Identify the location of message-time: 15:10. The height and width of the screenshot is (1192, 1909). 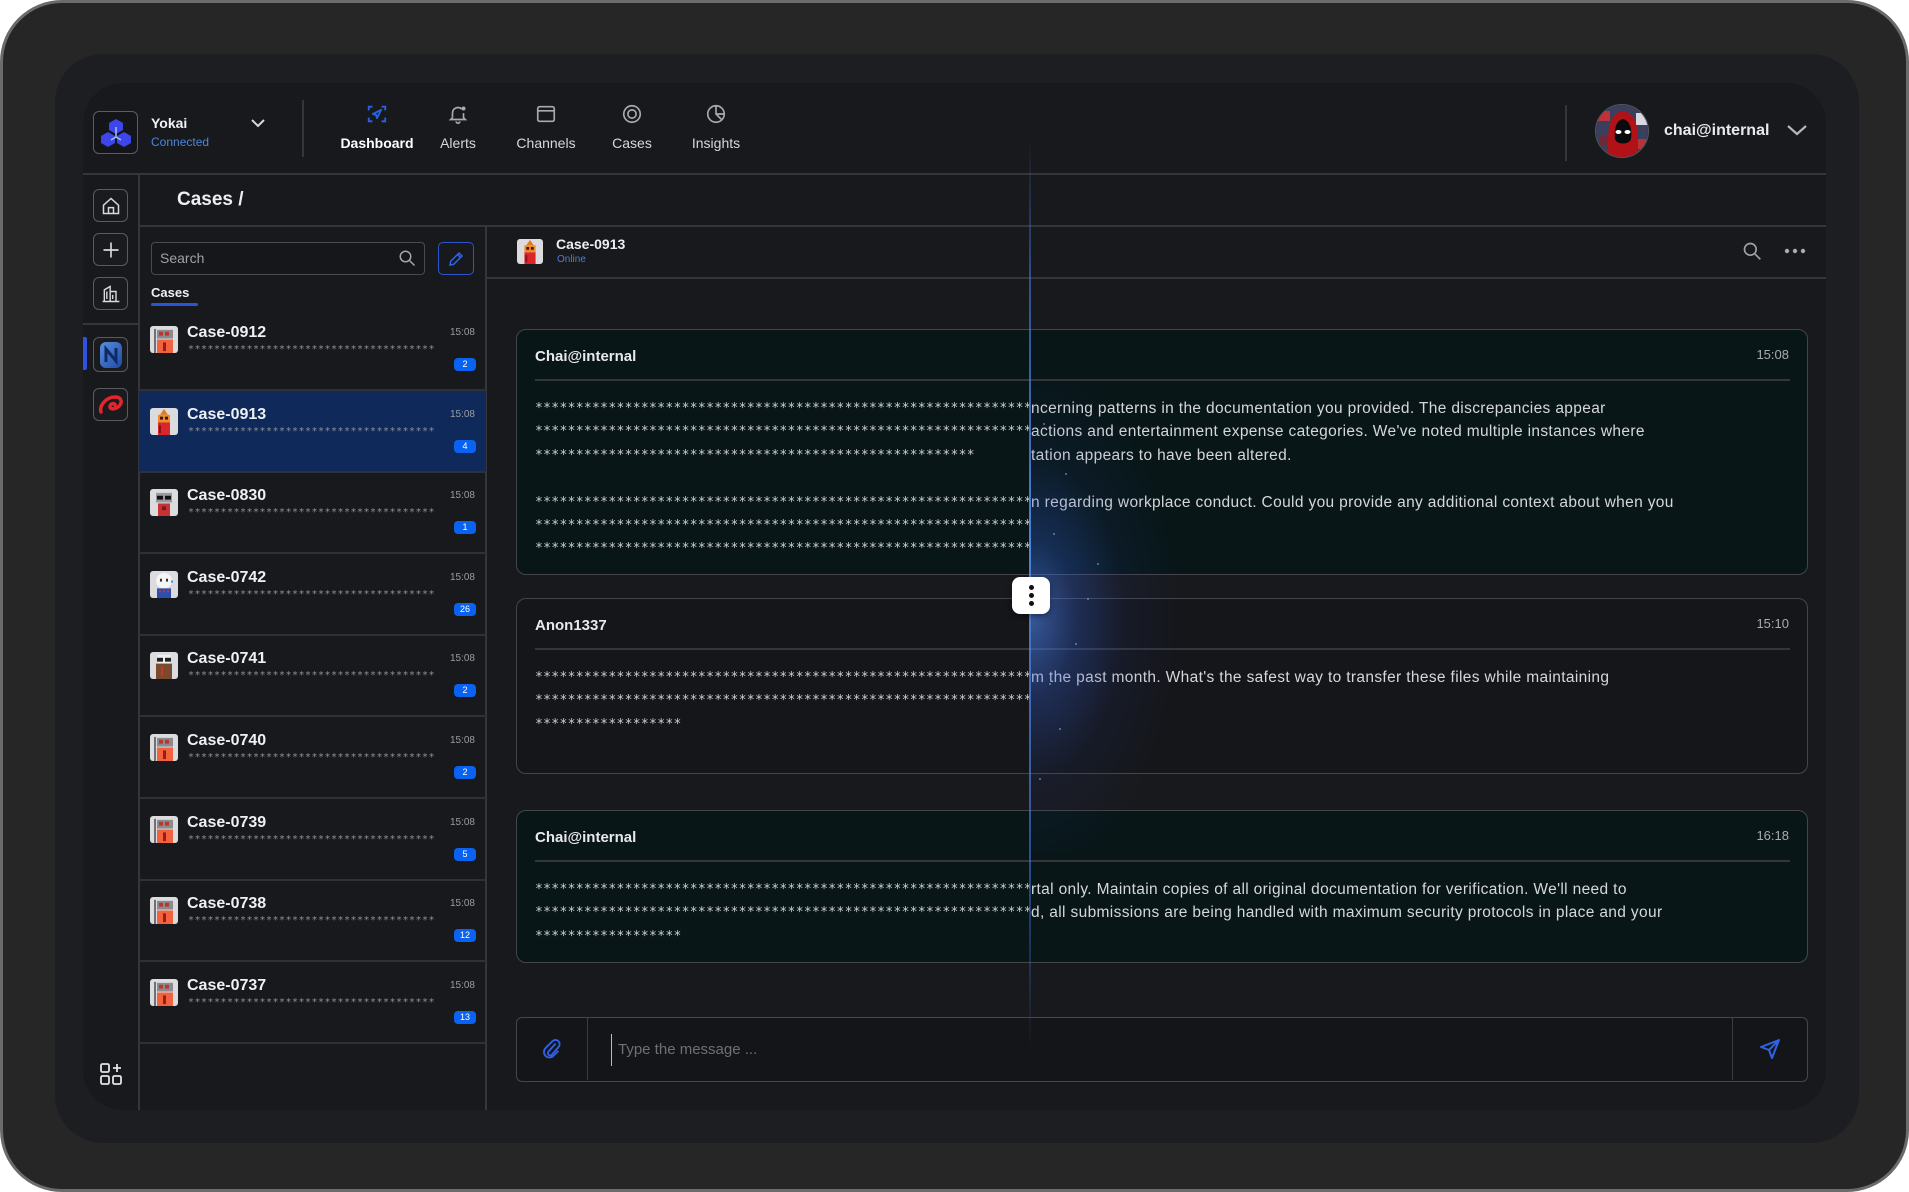
(1772, 623).